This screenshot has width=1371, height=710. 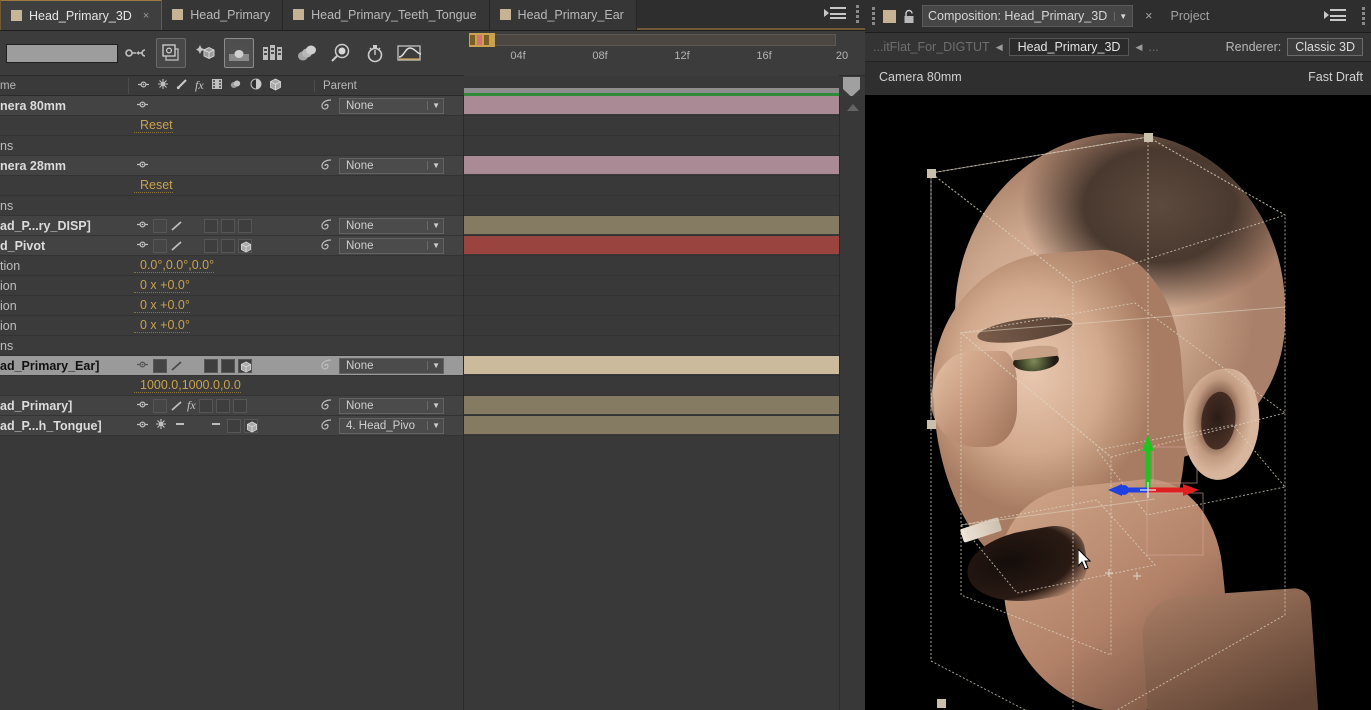 I want to click on parent-cell: 4. Head_Pivo ▼, so click(x=388, y=425).